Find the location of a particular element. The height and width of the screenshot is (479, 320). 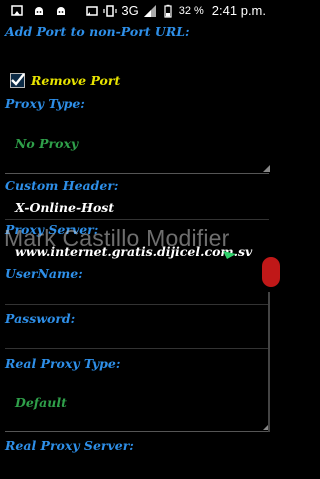

spinner-arrow-icon is located at coordinates (266, 168).